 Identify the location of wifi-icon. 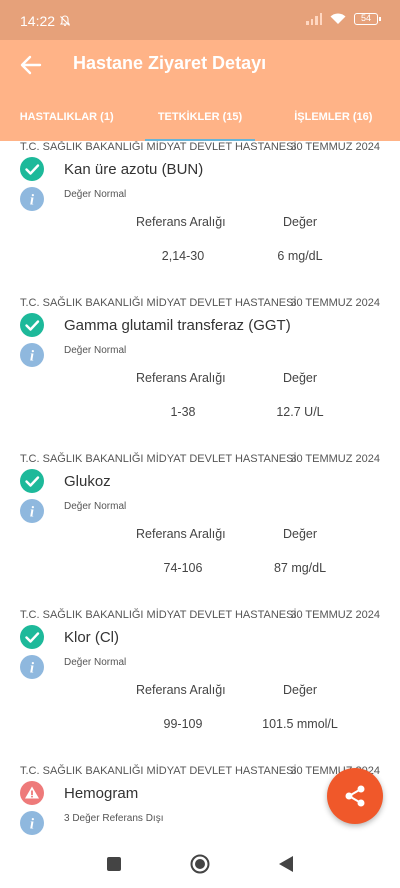
(338, 18).